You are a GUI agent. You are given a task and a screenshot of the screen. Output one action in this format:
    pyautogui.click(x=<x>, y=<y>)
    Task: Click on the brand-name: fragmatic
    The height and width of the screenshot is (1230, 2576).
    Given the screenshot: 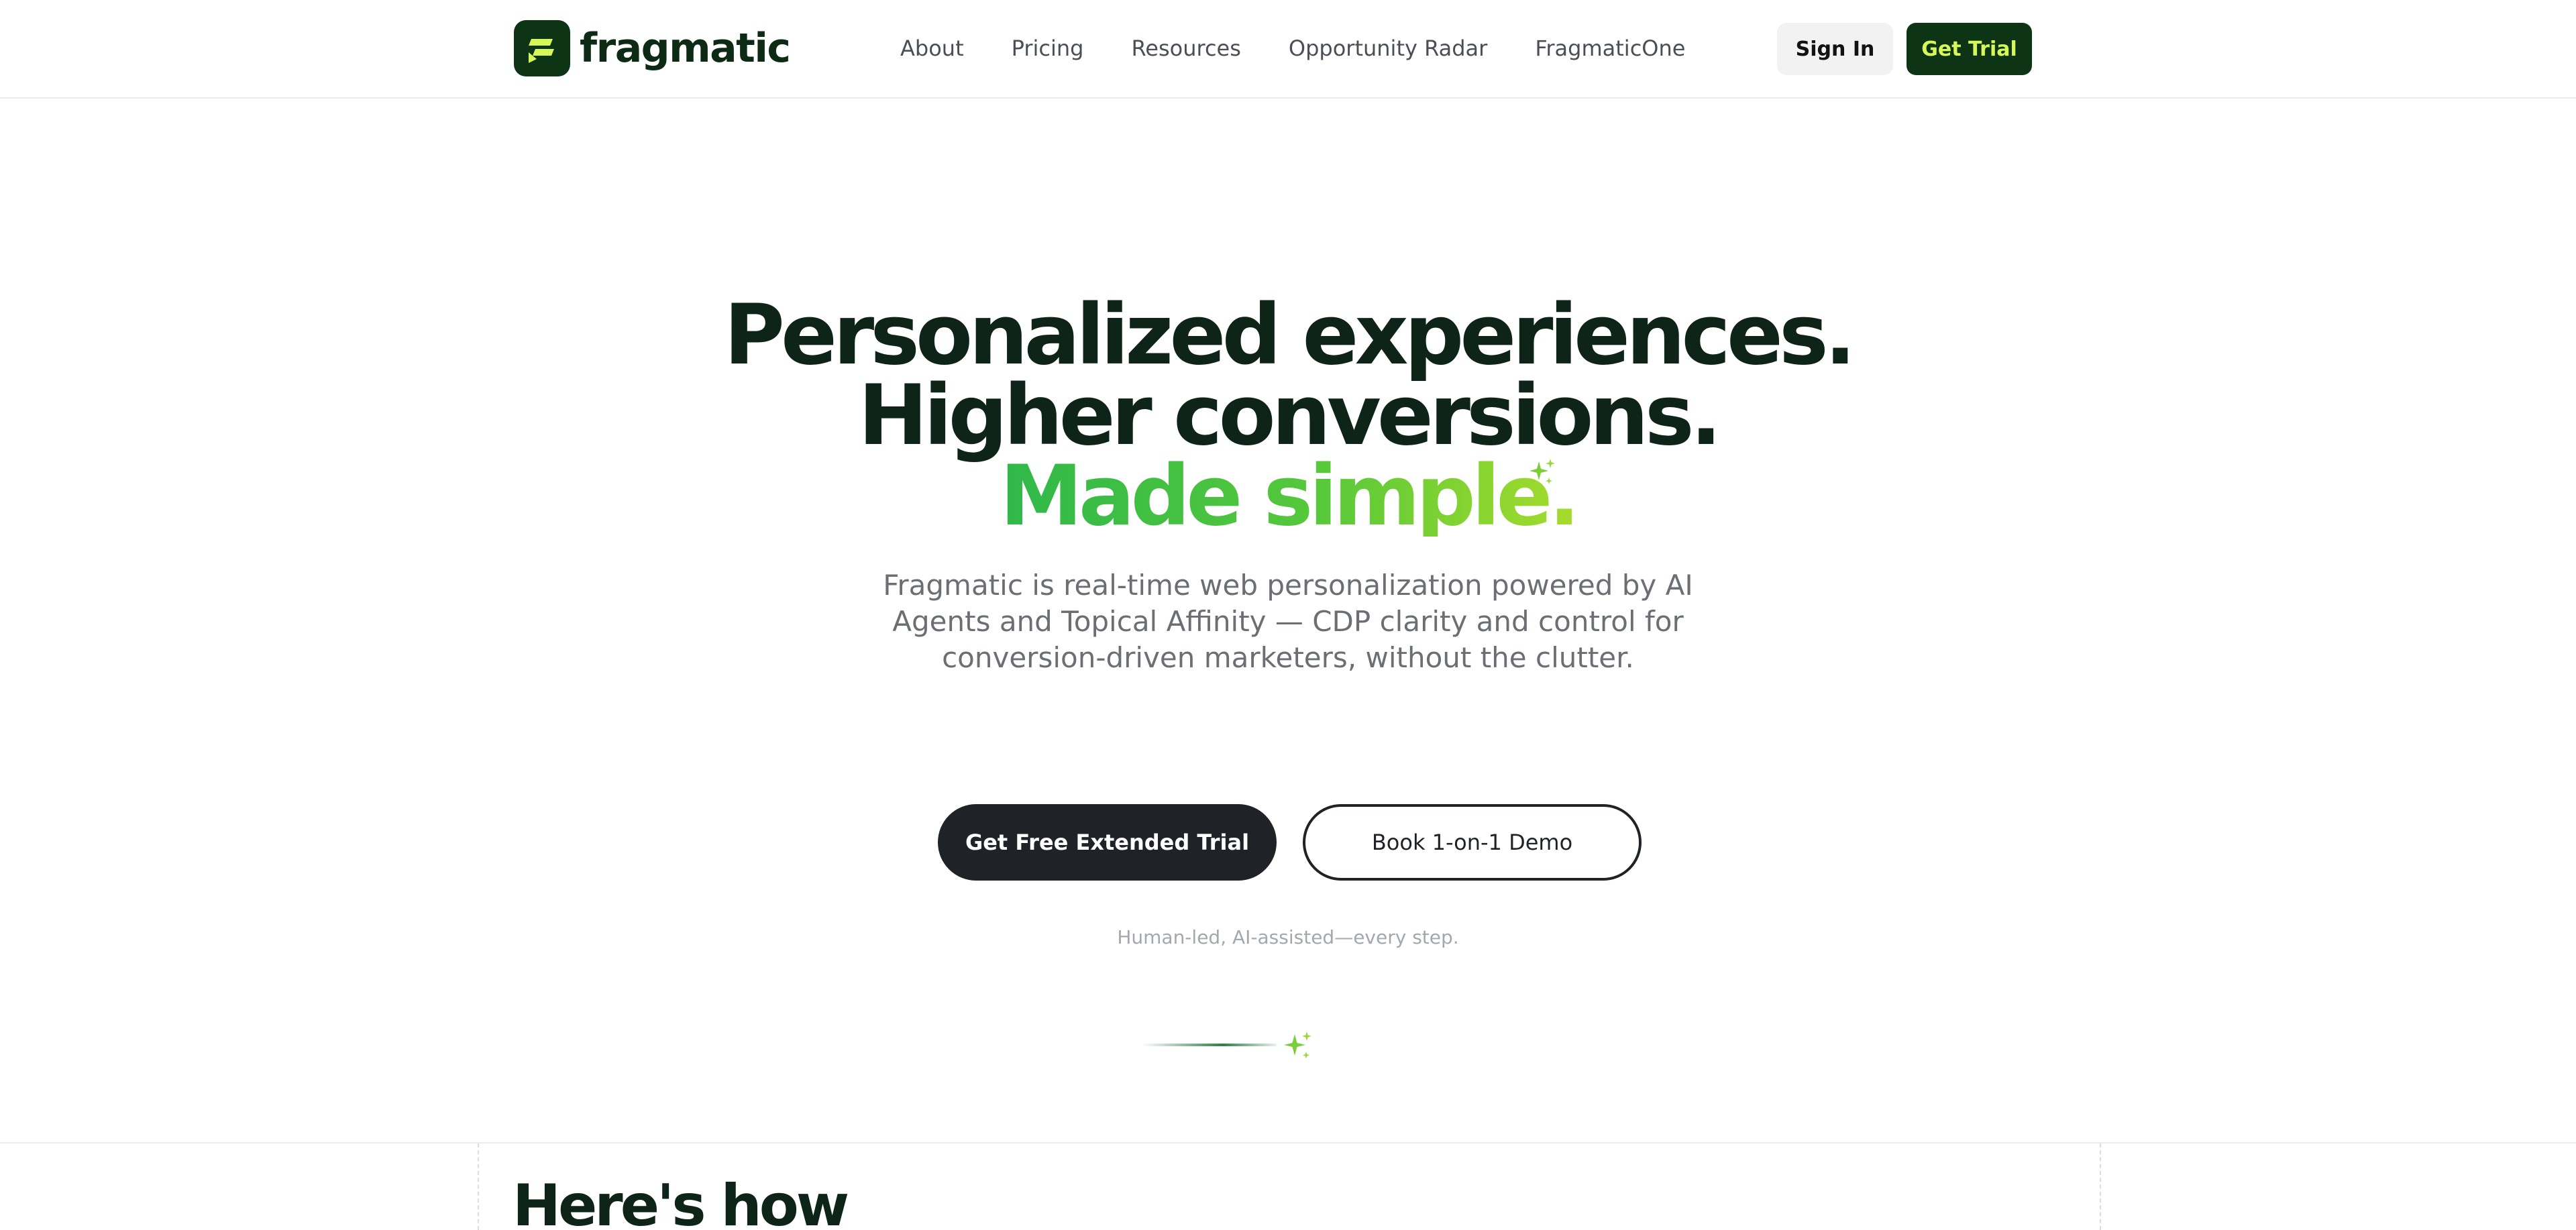 What is the action you would take?
    pyautogui.click(x=685, y=48)
    